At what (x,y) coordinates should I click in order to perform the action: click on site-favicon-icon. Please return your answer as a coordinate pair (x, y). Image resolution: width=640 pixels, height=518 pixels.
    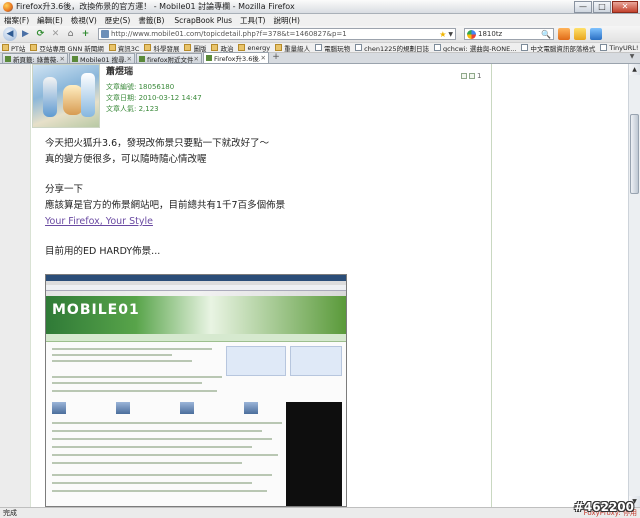
    Looking at the image, I should click on (105, 34).